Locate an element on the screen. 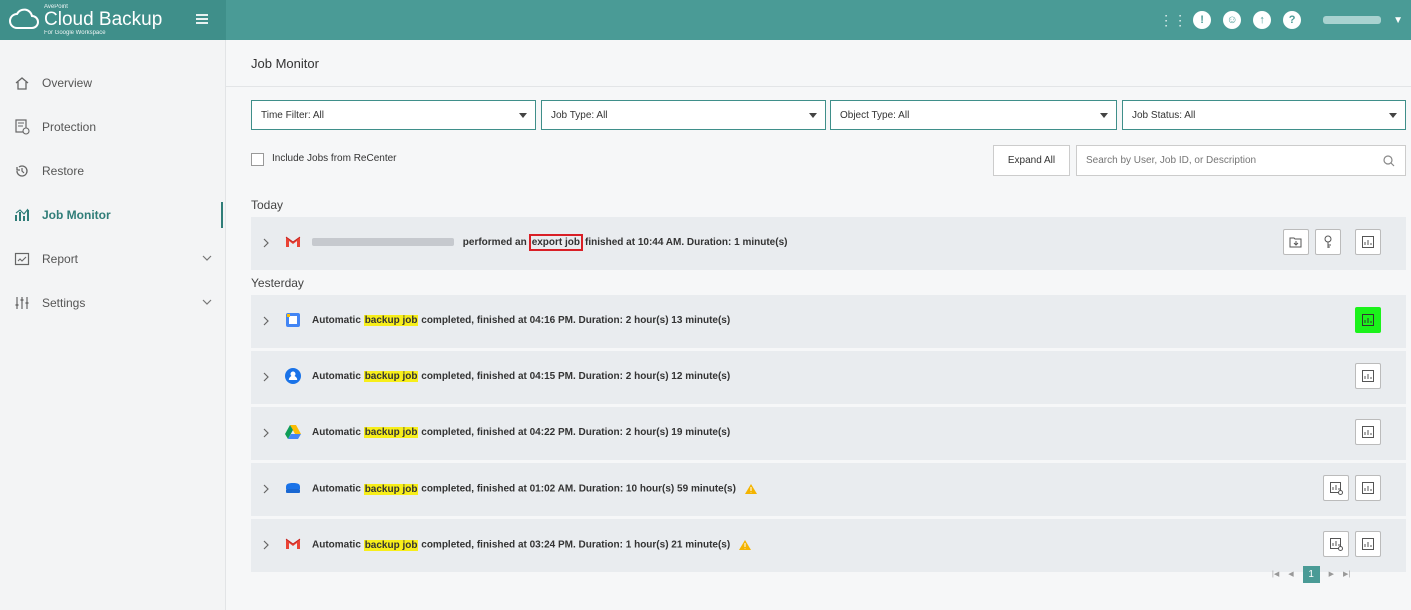 This screenshot has height=610, width=1411. google-drive-icon is located at coordinates (293, 432).